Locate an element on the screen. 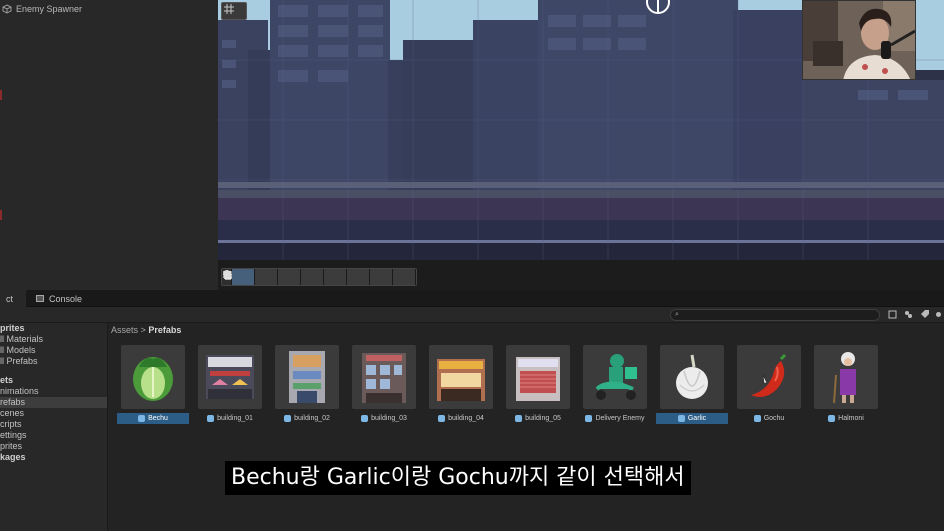  asset-tile-building-03: building_03 is located at coordinates (384, 385).